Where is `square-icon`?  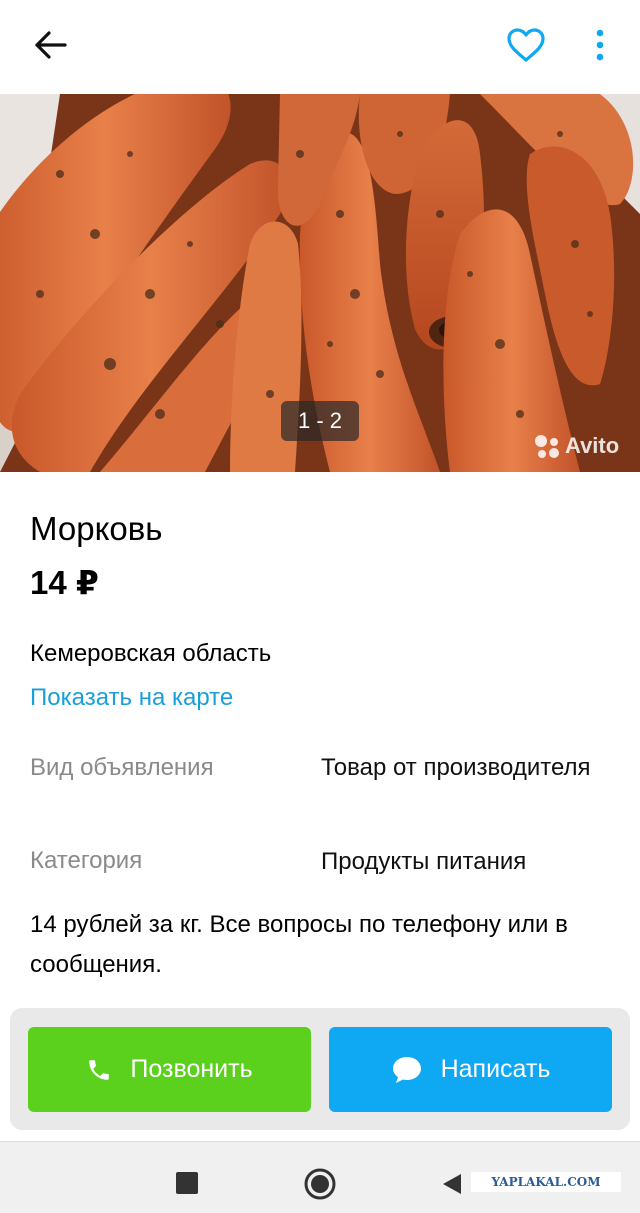 square-icon is located at coordinates (187, 1183).